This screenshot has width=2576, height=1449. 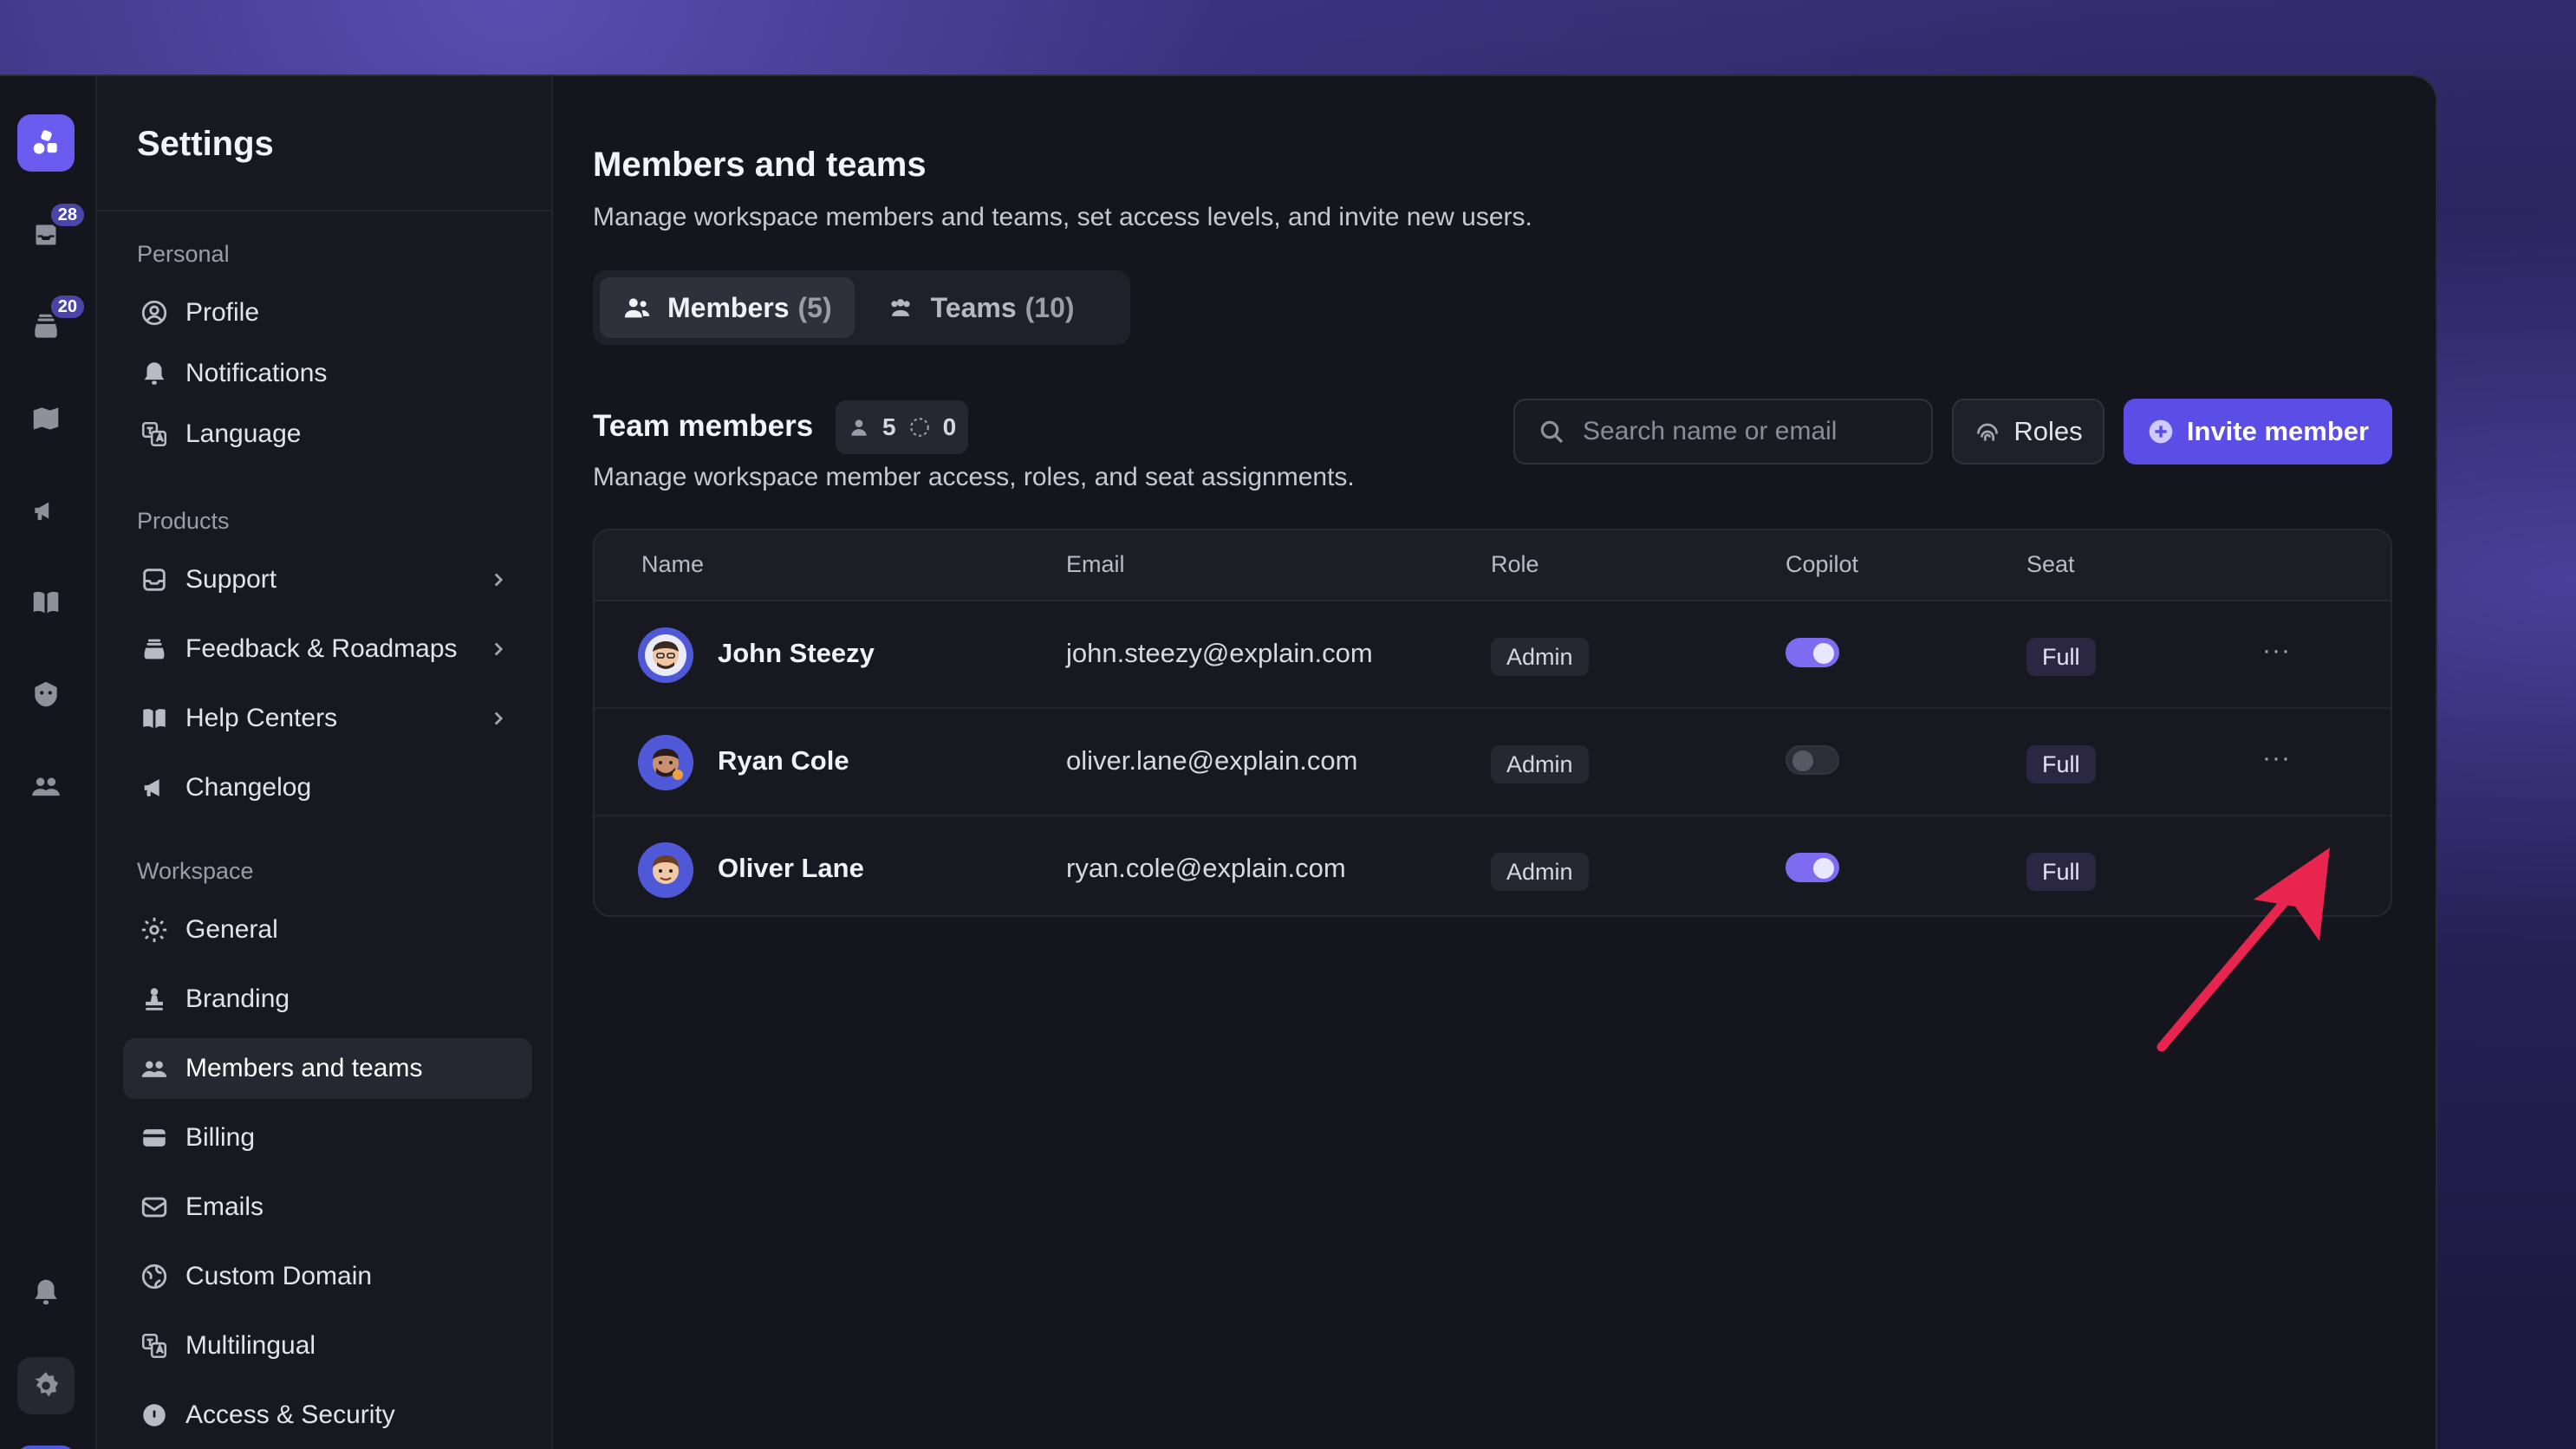 What do you see at coordinates (154, 580) in the screenshot?
I see `inbox-icon` at bounding box center [154, 580].